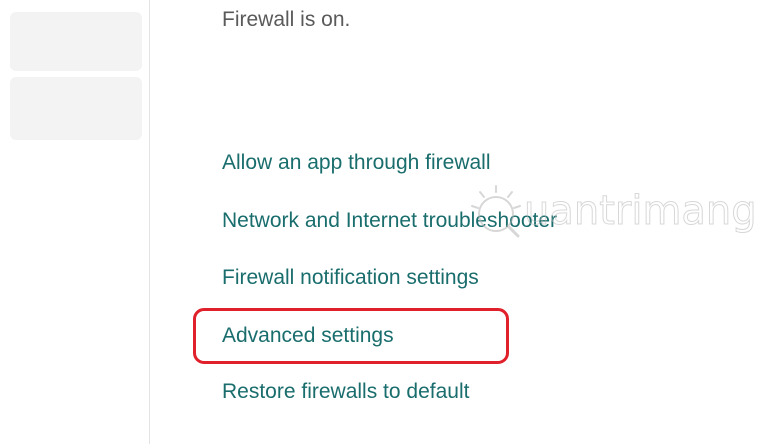  What do you see at coordinates (149, 222) in the screenshot?
I see `sidebar-divider` at bounding box center [149, 222].